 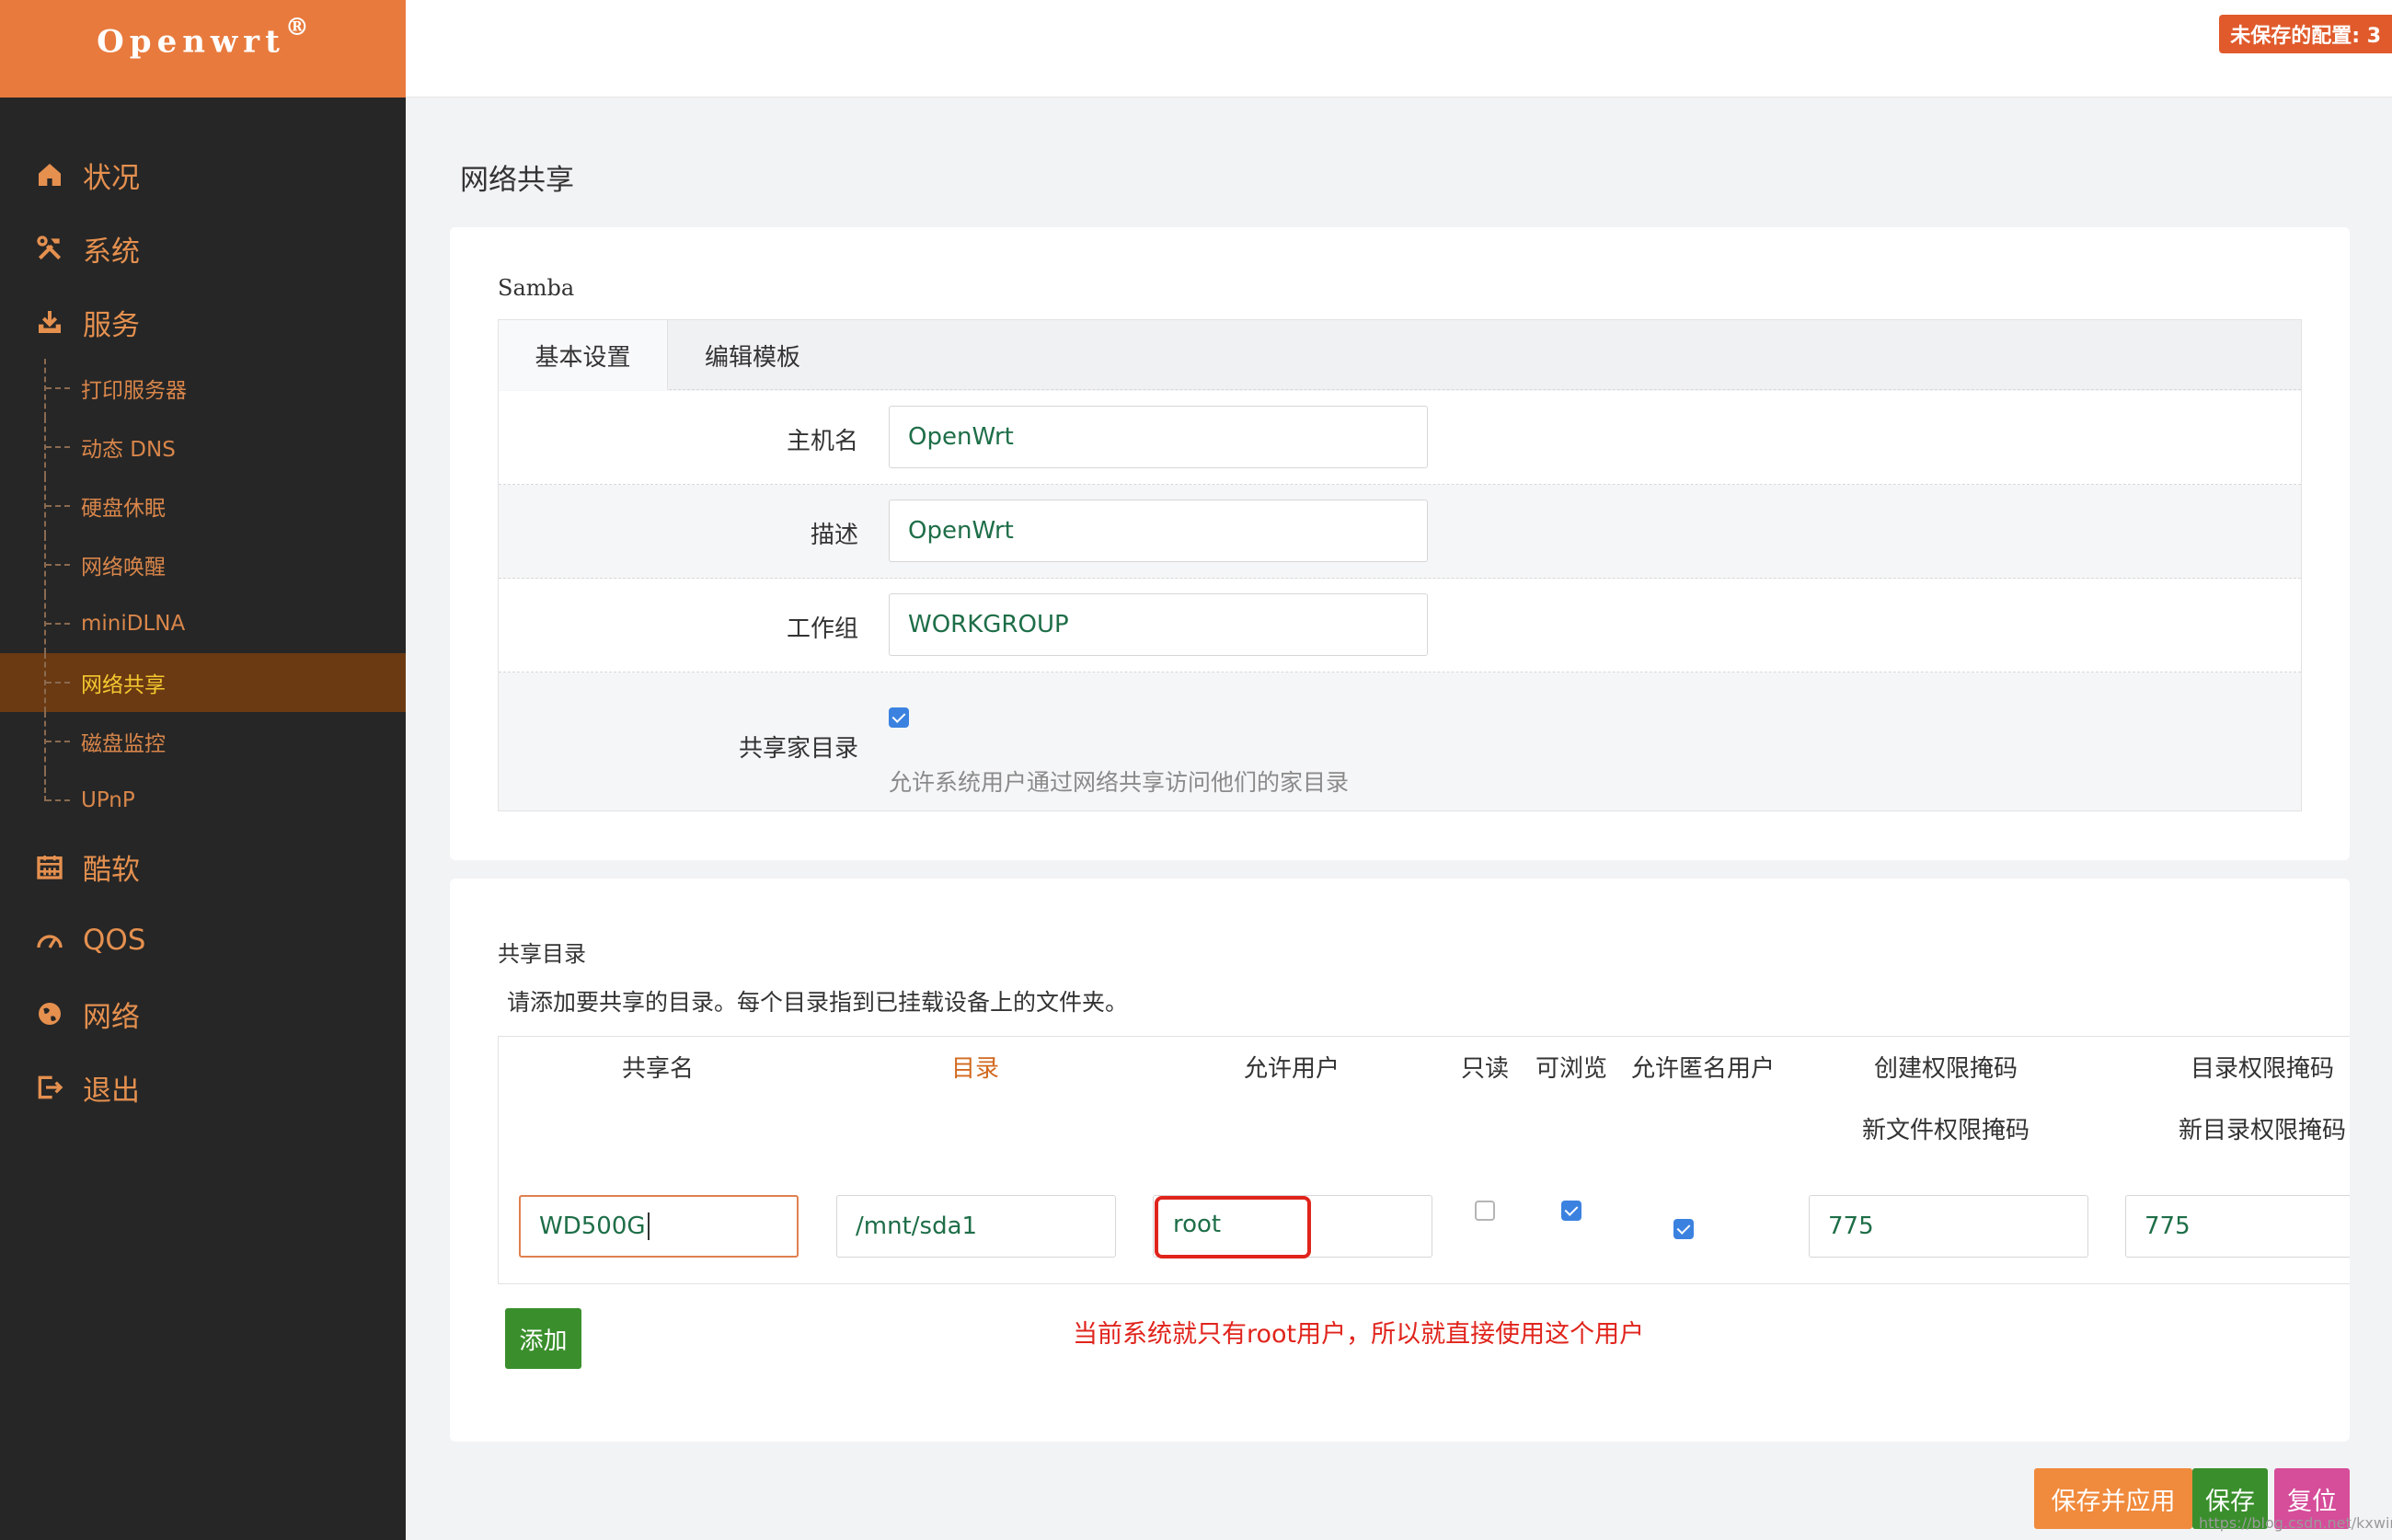 What do you see at coordinates (203, 682) in the screenshot?
I see `sidebar-subitem-network-share: 网络共享` at bounding box center [203, 682].